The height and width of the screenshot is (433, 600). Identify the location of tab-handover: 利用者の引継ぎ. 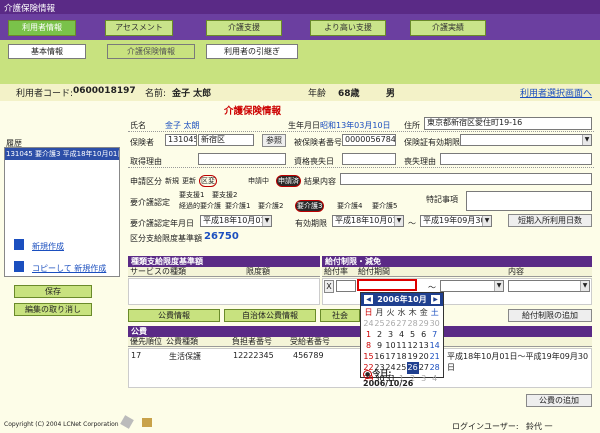
(252, 51).